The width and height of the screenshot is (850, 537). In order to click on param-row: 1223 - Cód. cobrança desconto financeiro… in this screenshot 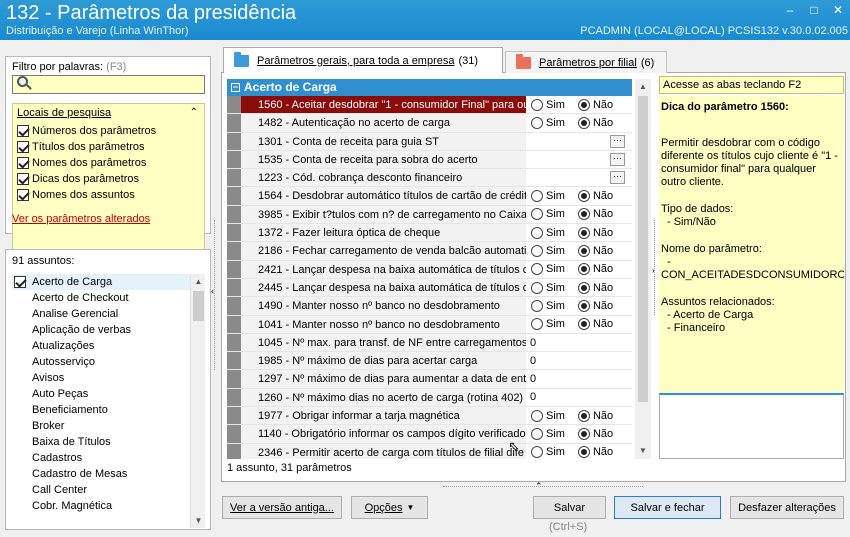, I will do `click(429, 178)`.